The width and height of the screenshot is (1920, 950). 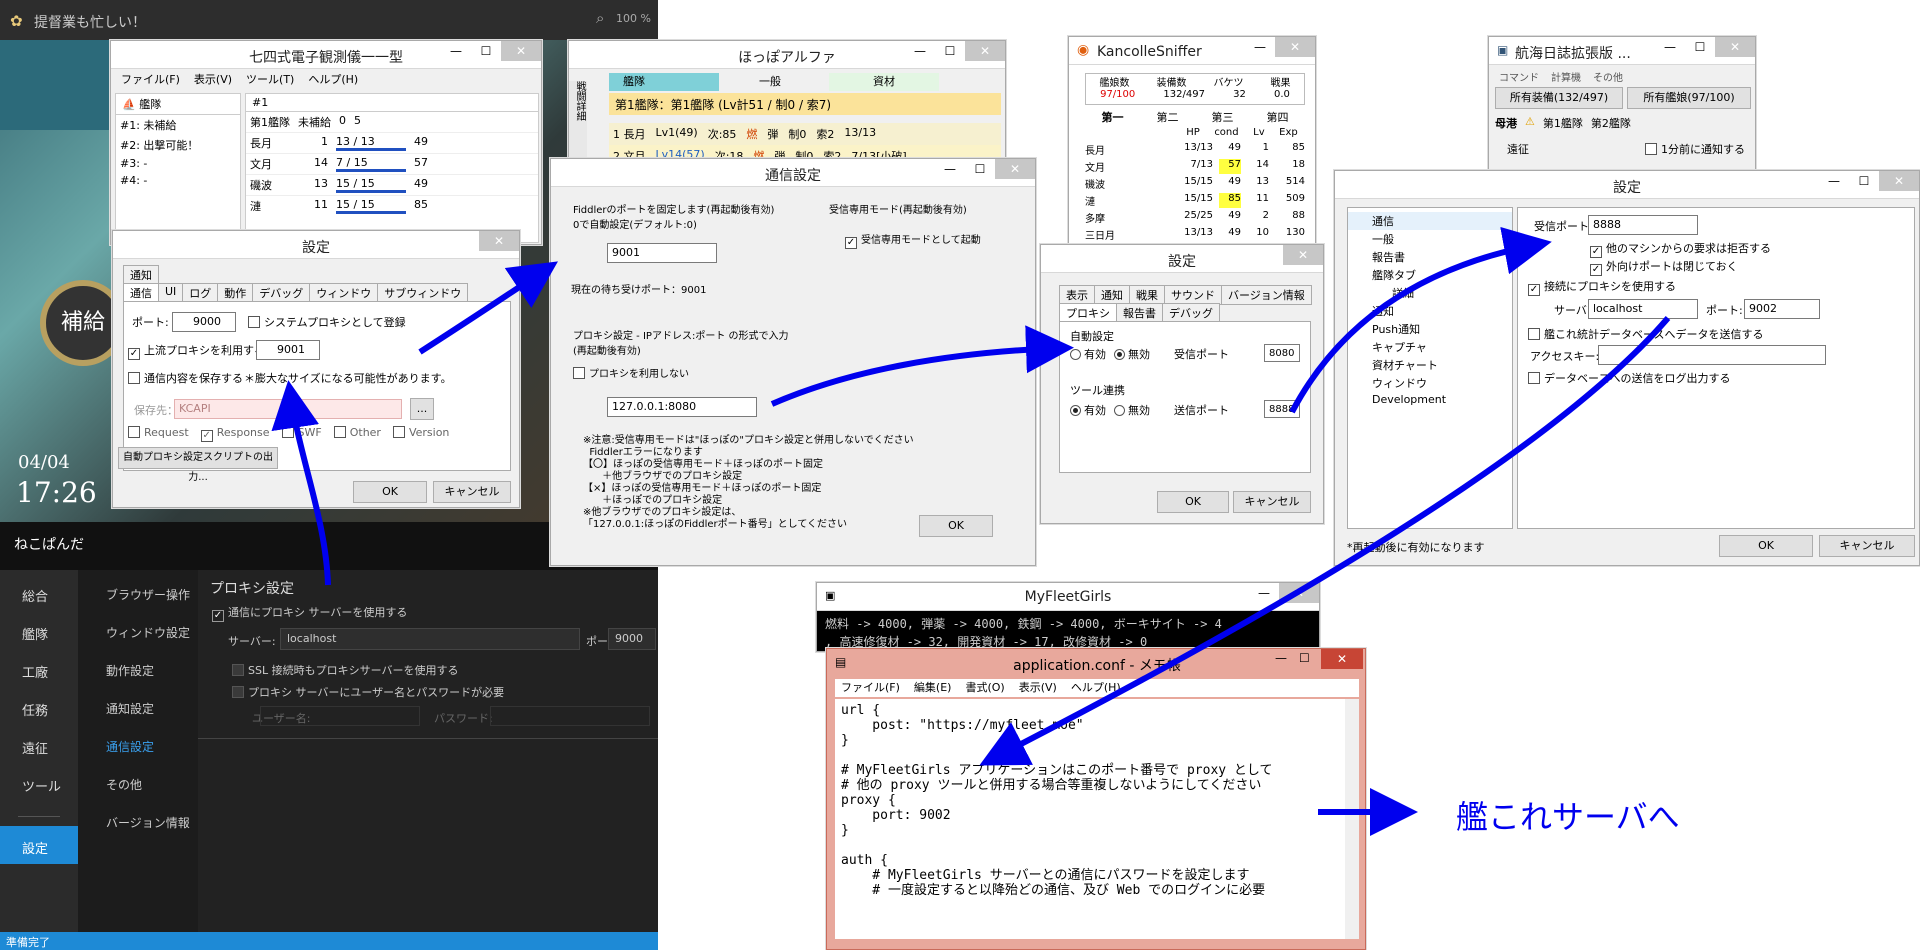 What do you see at coordinates (1611, 123) in the screenshot?
I see `tab-fleet-2: 第2艦隊` at bounding box center [1611, 123].